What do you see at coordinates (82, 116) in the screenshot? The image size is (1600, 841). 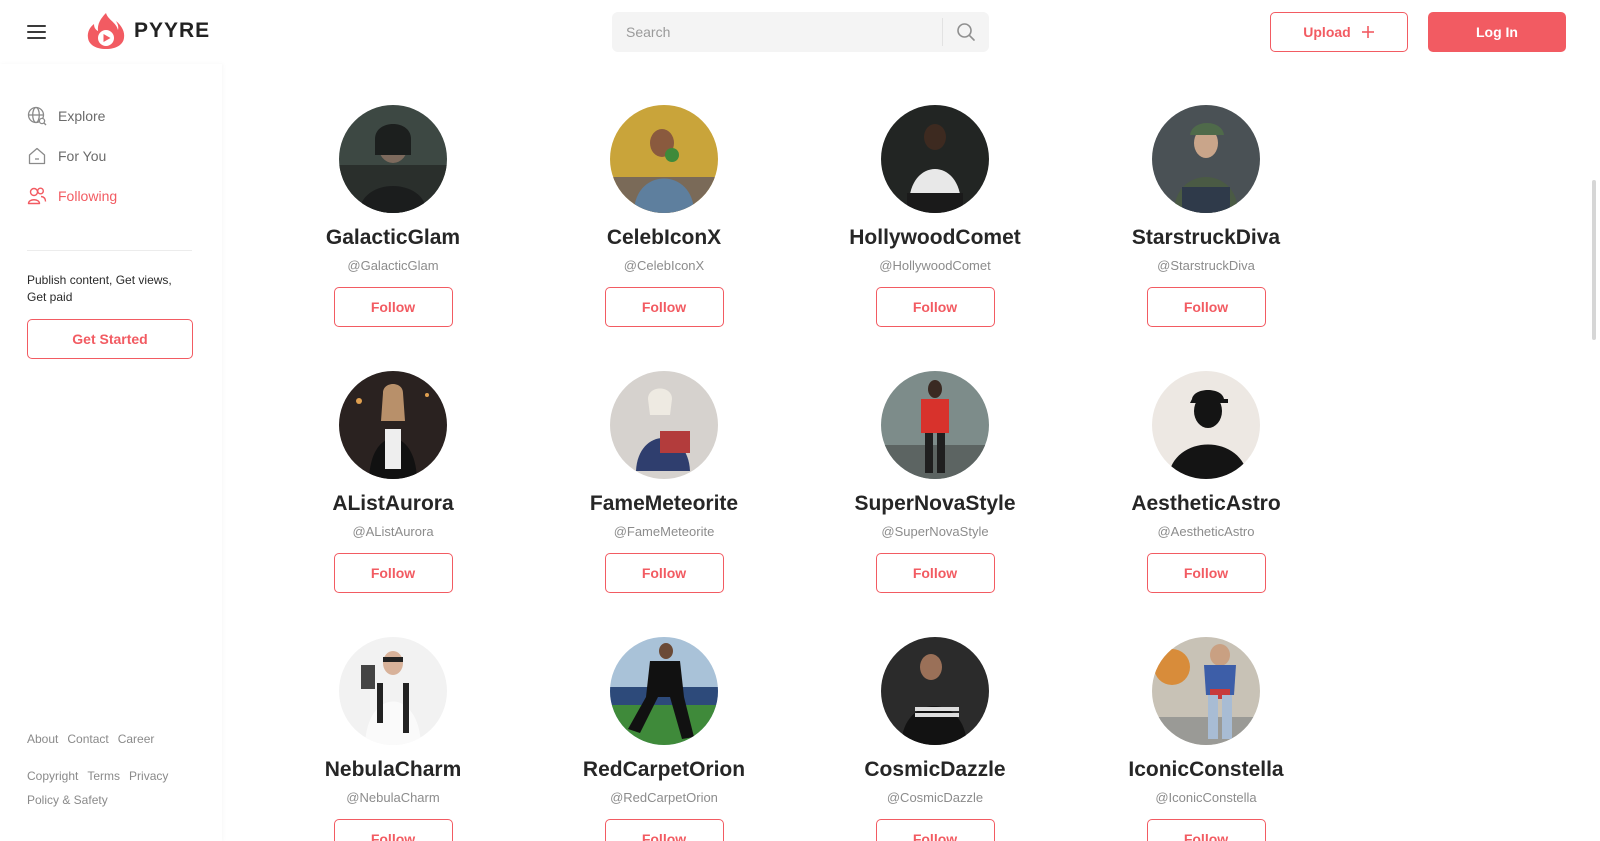 I see `sidebar-item-label: Explore` at bounding box center [82, 116].